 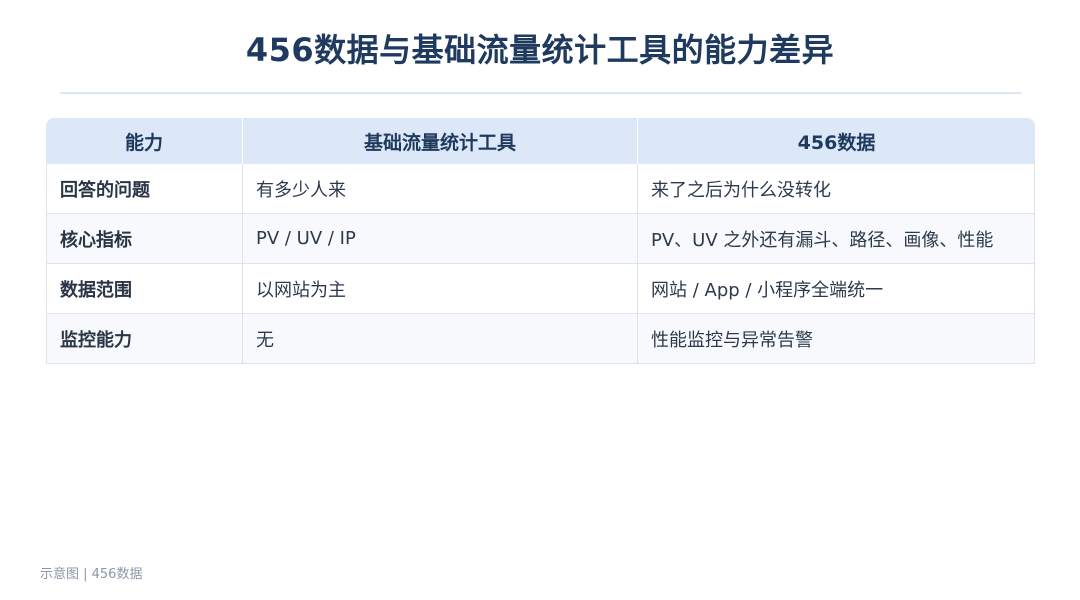 What do you see at coordinates (440, 239) in the screenshot?
I see `row-basic-tool-cell: PV / UV / IP` at bounding box center [440, 239].